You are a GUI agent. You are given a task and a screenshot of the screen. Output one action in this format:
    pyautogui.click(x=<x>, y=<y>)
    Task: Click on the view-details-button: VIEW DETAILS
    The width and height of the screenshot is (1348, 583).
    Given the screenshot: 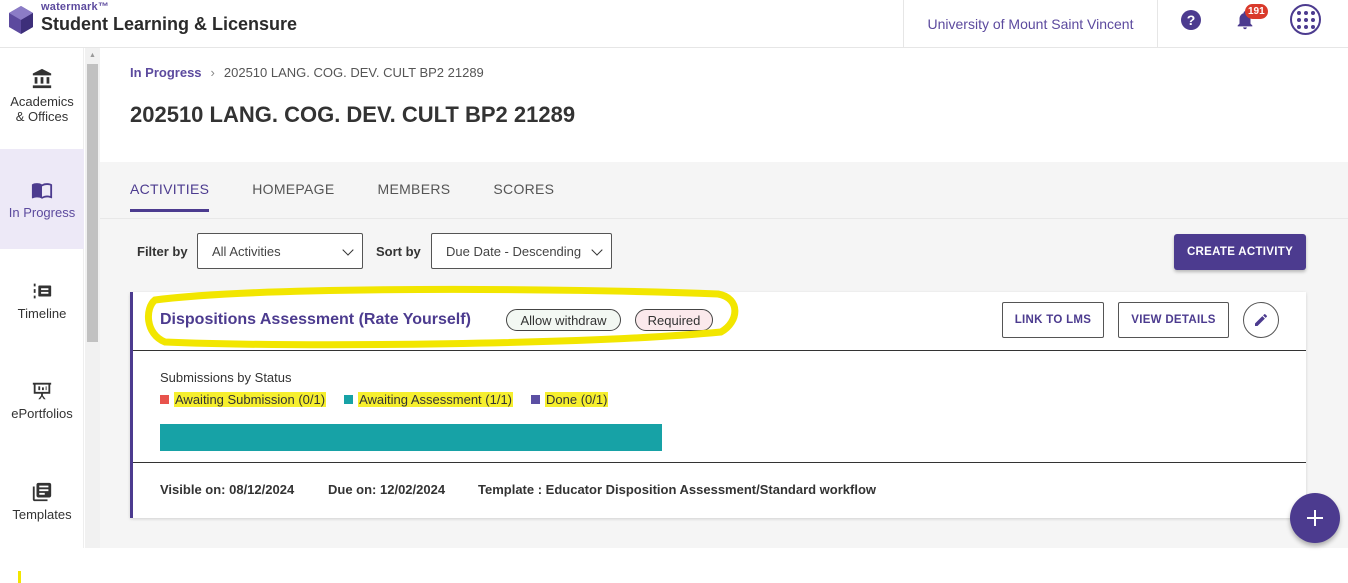 What is the action you would take?
    pyautogui.click(x=1173, y=320)
    